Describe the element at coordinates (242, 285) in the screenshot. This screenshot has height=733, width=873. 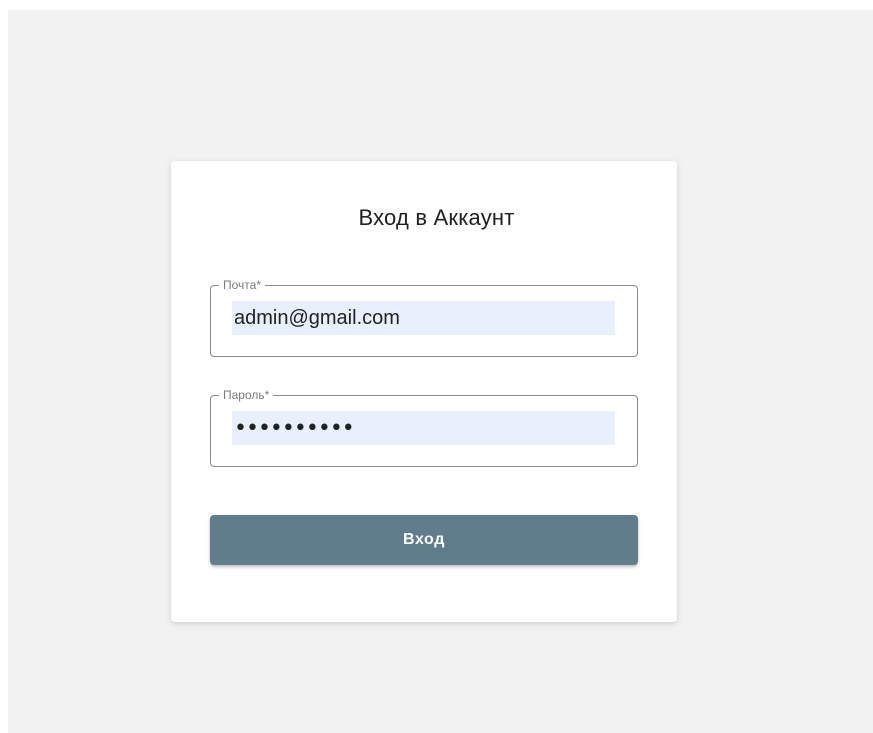
I see `email-label: Почта*` at that location.